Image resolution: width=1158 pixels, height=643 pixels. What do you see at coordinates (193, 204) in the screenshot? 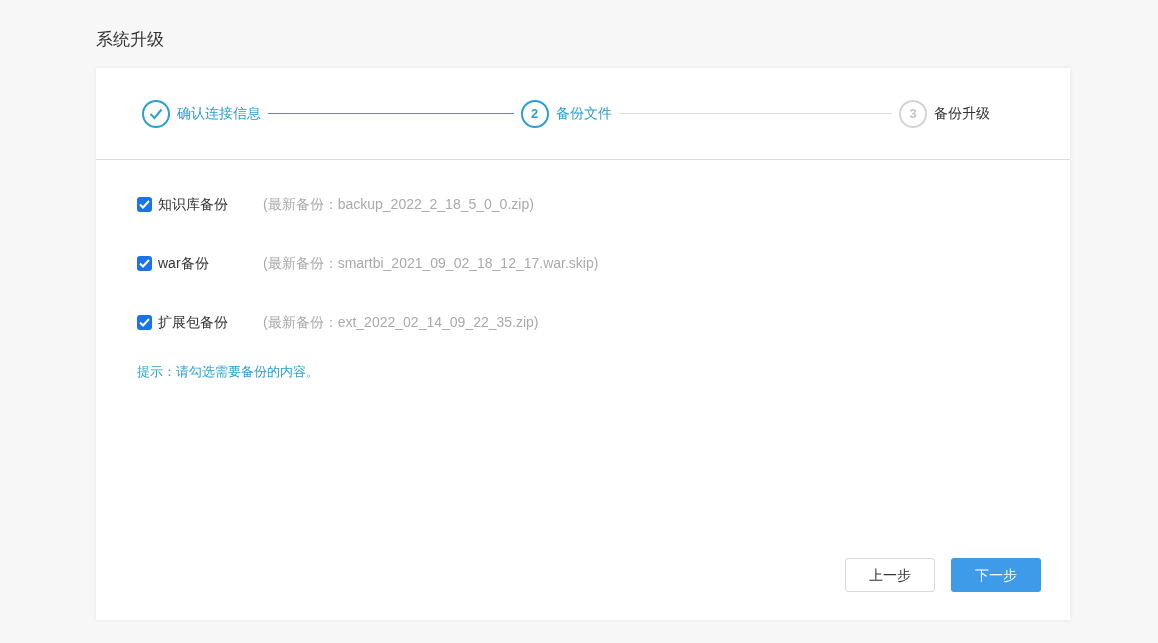
I see `option-label: 知识库备份` at bounding box center [193, 204].